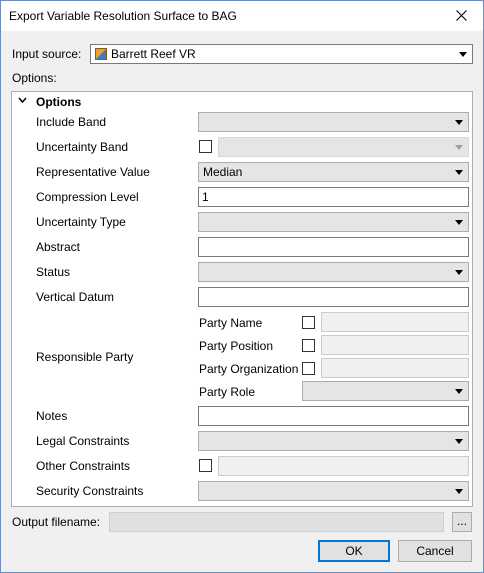 The width and height of the screenshot is (484, 573). I want to click on input-source-dropdown: Barrett Reef VR, so click(281, 54).